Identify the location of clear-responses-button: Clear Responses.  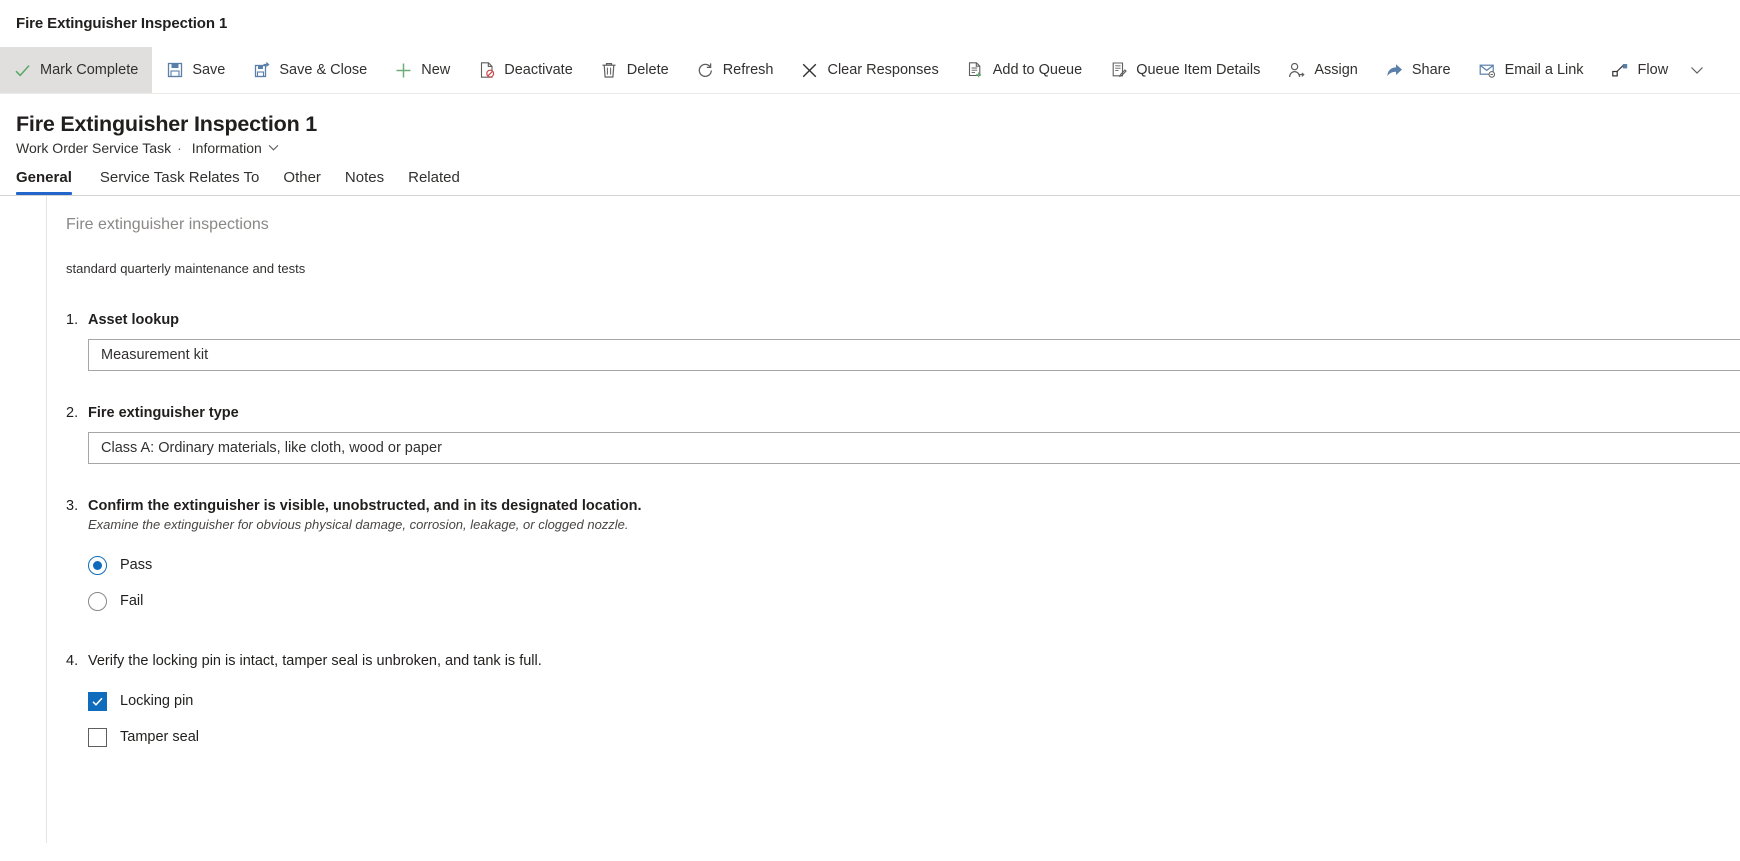
(869, 70).